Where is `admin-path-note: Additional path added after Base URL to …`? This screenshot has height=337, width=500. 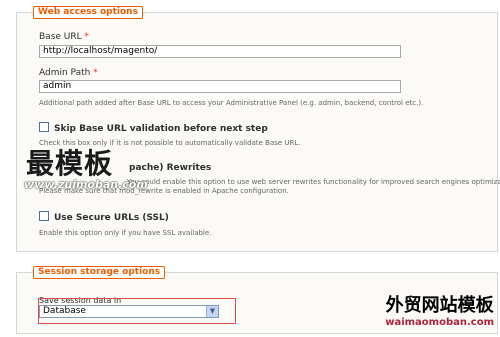
admin-path-note: Additional path added after Base URL to … is located at coordinates (231, 103).